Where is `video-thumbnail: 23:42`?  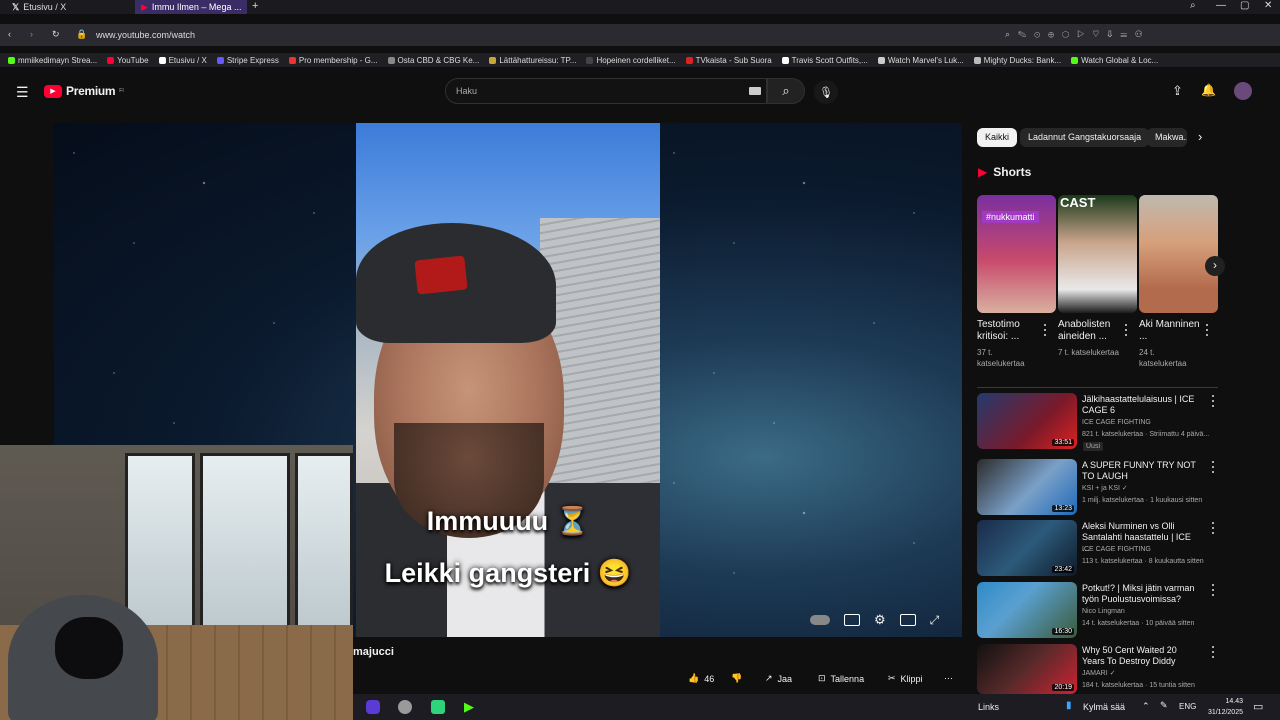
video-thumbnail: 23:42 is located at coordinates (1027, 548).